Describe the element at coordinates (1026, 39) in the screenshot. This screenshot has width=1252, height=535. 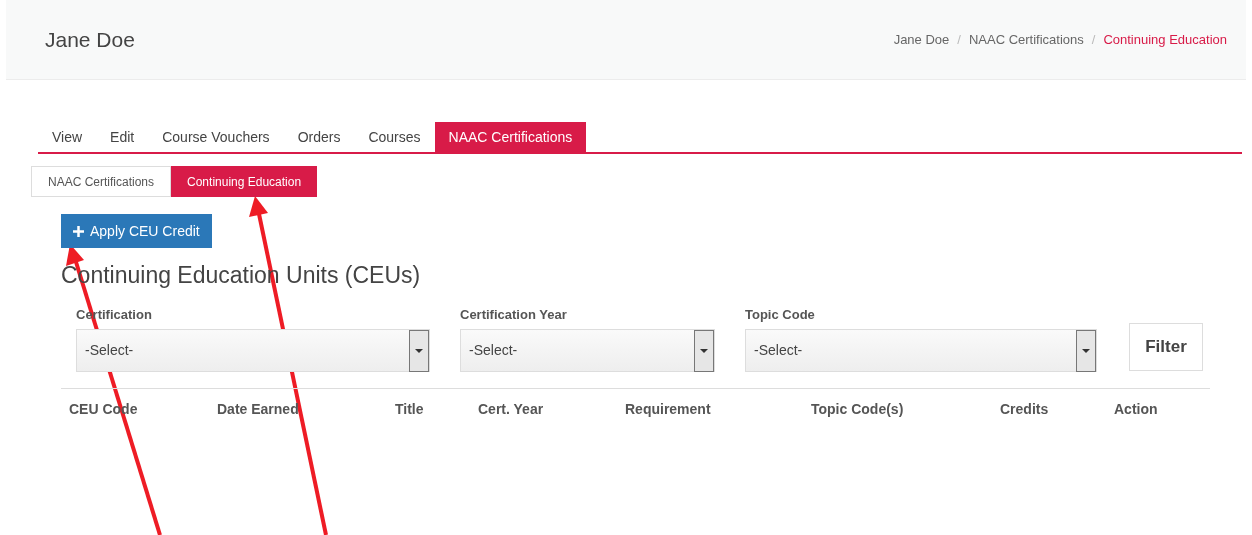
I see `breadcrumb-link: NAAC Certifications` at that location.